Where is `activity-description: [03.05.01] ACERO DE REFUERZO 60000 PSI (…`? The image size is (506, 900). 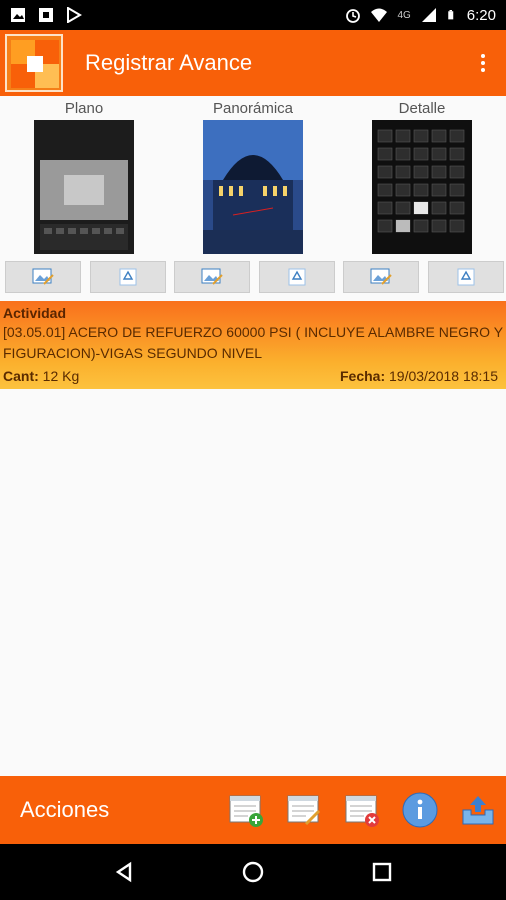
activity-description: [03.05.01] ACERO DE REFUERZO 60000 PSI (… is located at coordinates (253, 342).